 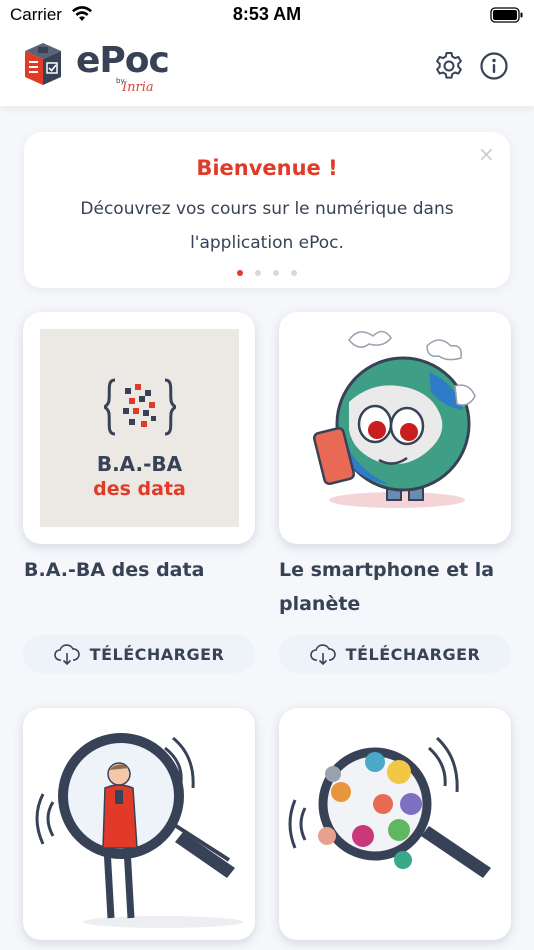 I want to click on status-bar: Carrier 8:53 AM, so click(x=267, y=15).